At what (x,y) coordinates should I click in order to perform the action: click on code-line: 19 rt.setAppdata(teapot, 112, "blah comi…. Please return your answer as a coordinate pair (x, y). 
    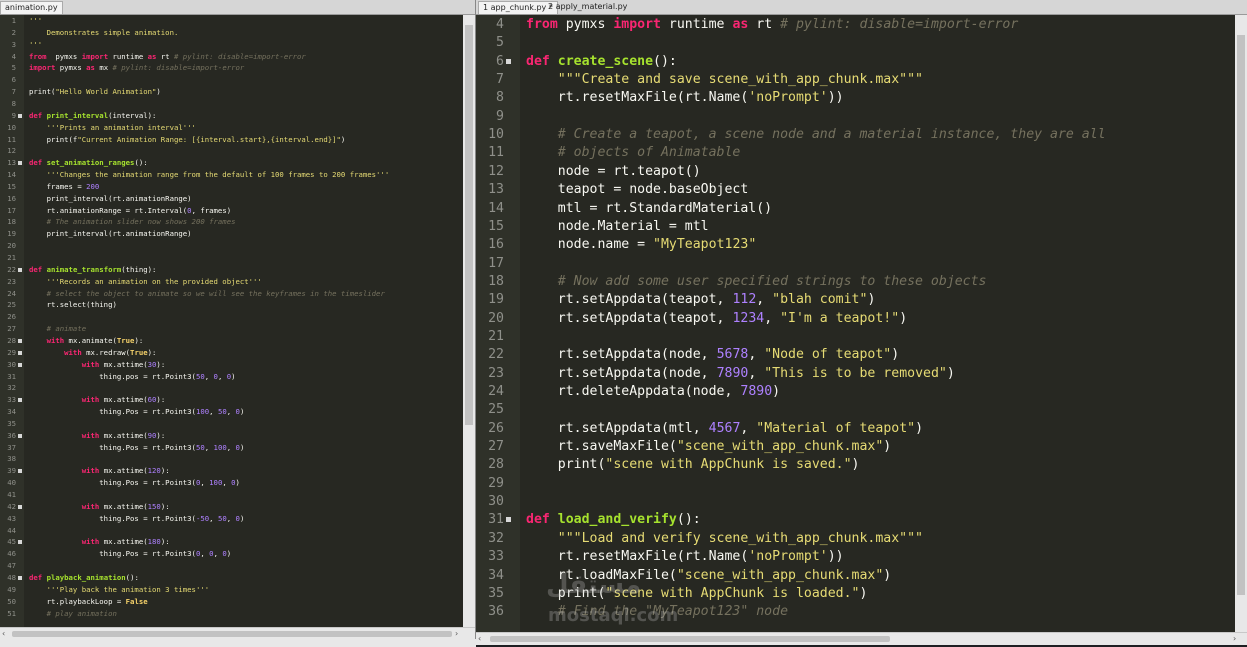
    Looking at the image, I should click on (855, 300).